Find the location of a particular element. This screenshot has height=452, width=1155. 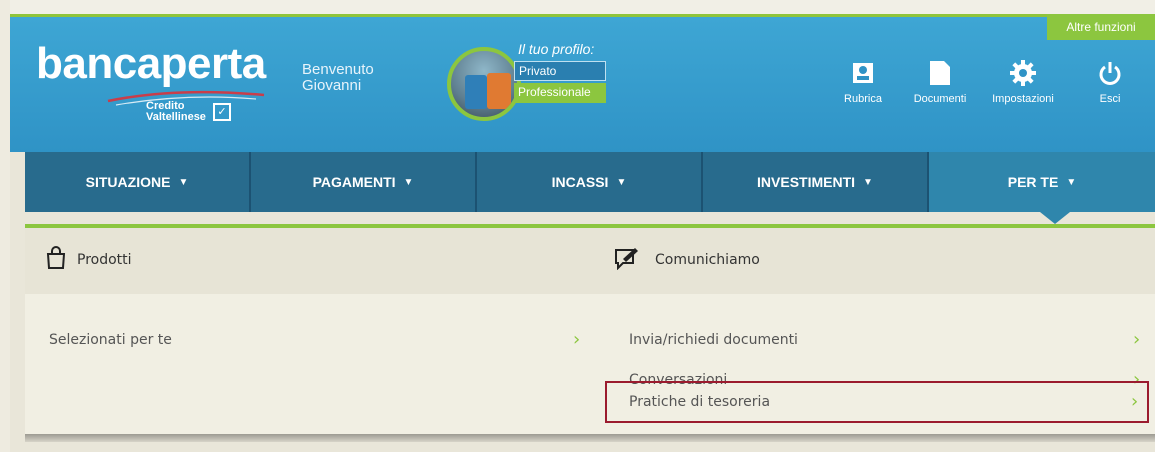

panel-shadow is located at coordinates (590, 438).